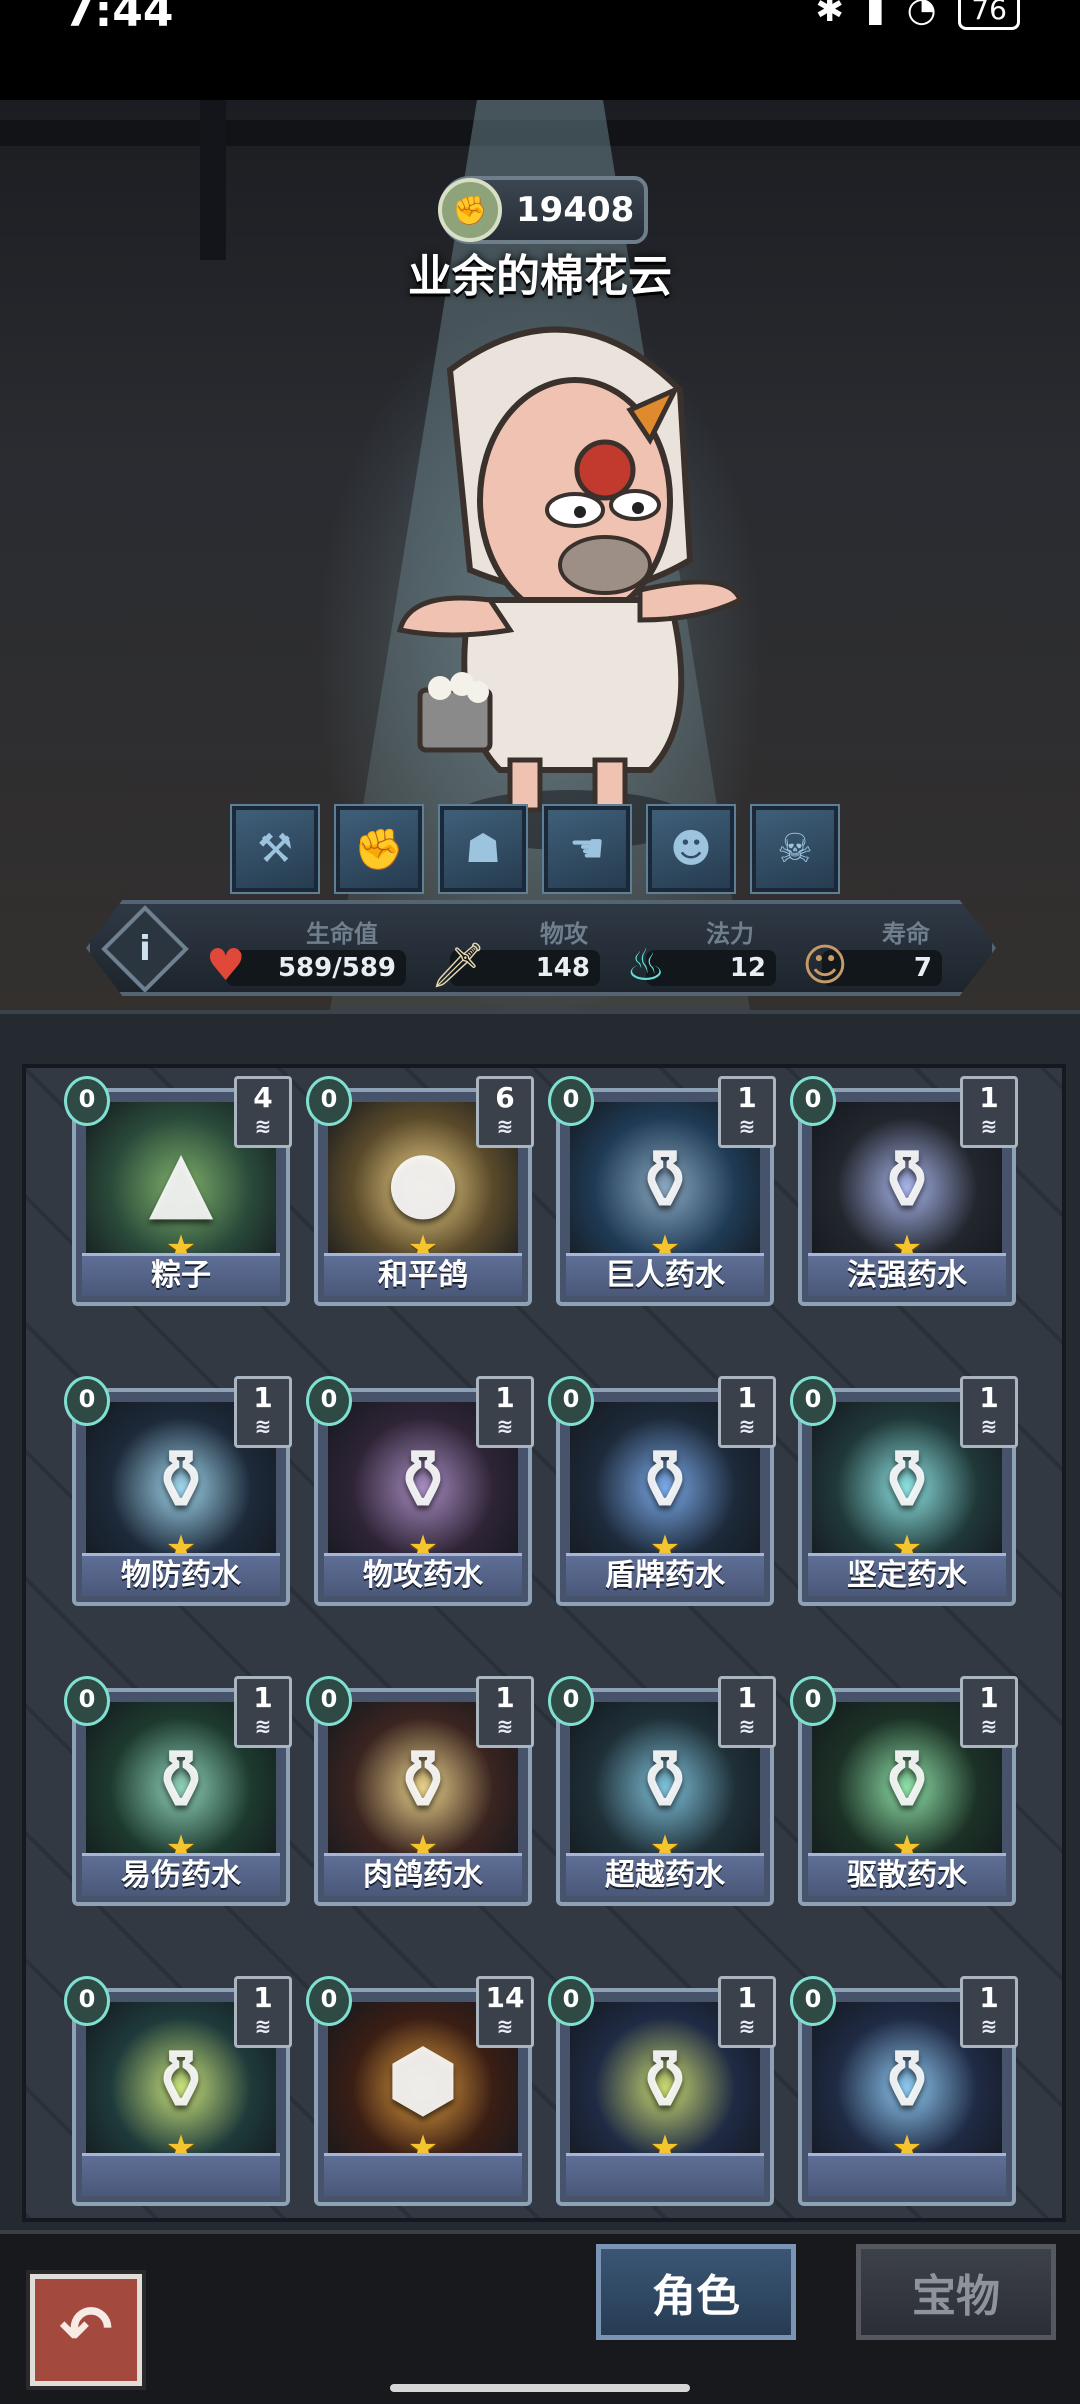 The image size is (1080, 2404). I want to click on item-card: ⚱ ★ 易伤药水 0 1 ≋, so click(178, 1791).